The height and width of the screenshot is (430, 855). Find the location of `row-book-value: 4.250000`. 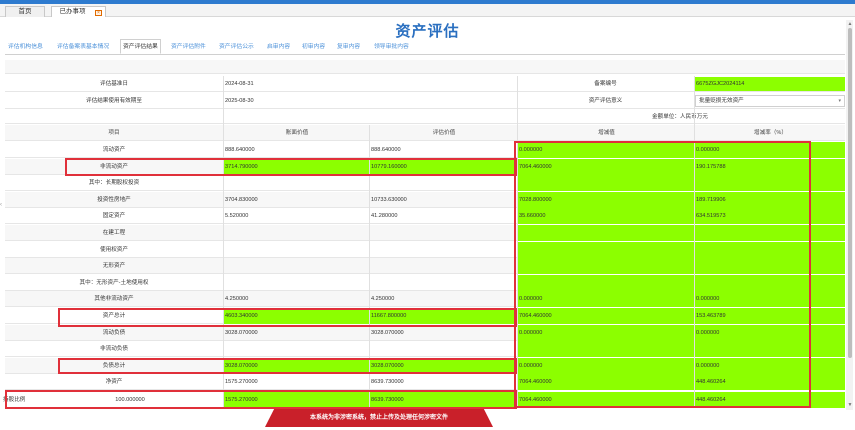

row-book-value: 4.250000 is located at coordinates (237, 299).